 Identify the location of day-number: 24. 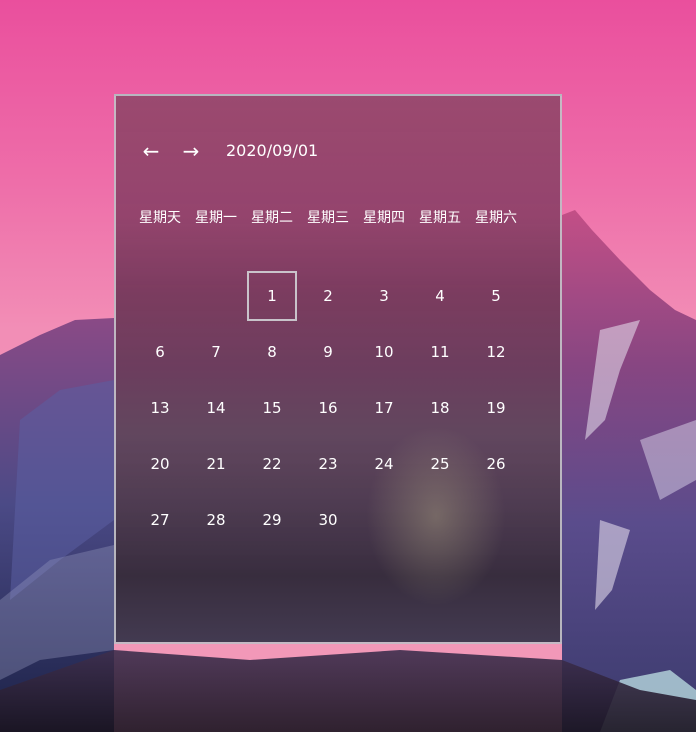
(384, 464).